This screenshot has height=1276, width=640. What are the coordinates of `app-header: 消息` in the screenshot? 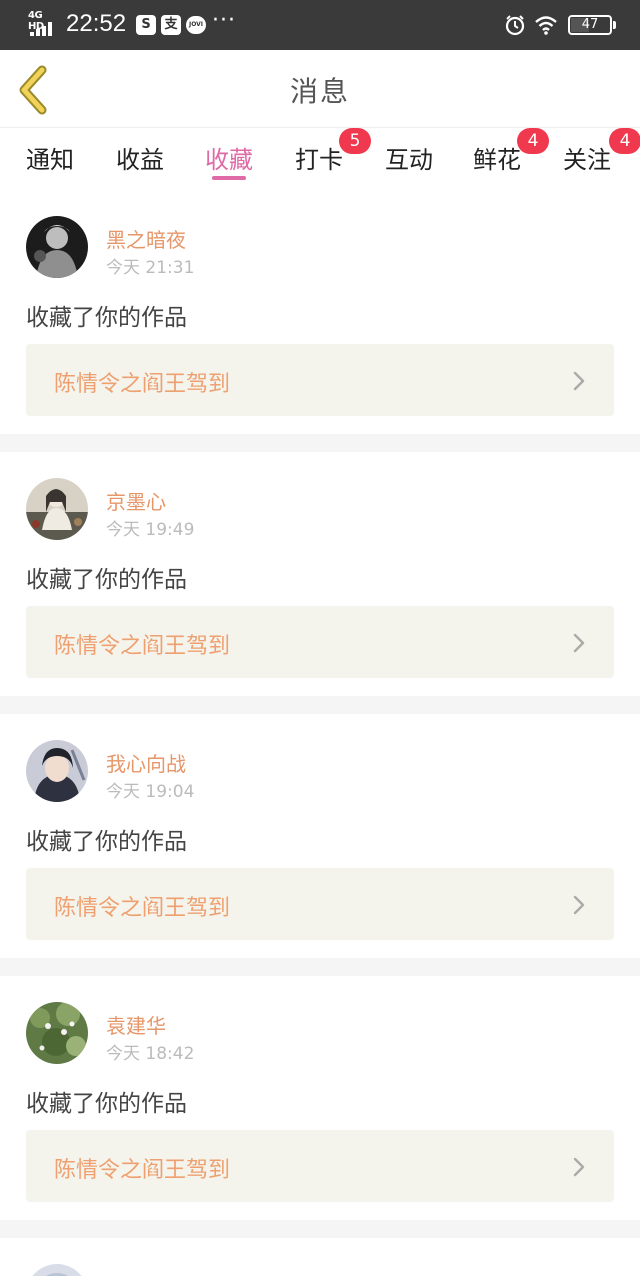 It's located at (320, 89).